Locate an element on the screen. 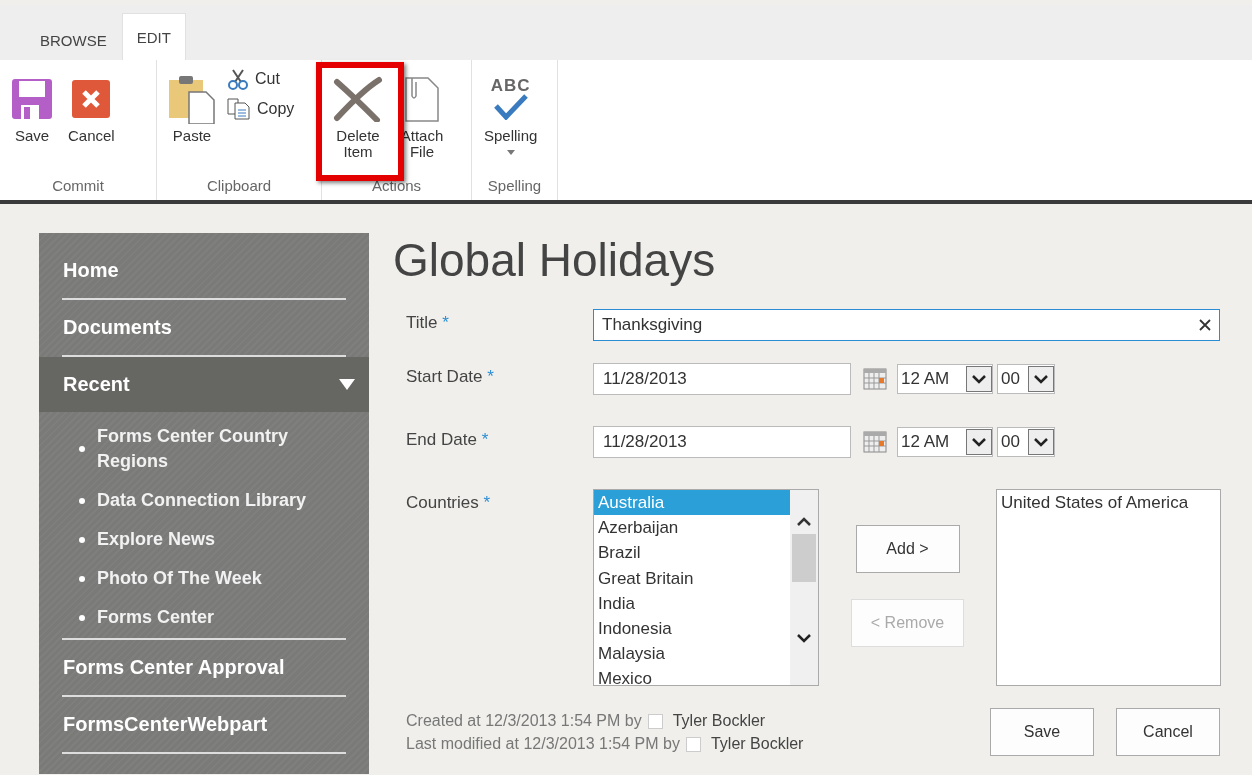  ribbon-tab: BROWSE is located at coordinates (73, 39).